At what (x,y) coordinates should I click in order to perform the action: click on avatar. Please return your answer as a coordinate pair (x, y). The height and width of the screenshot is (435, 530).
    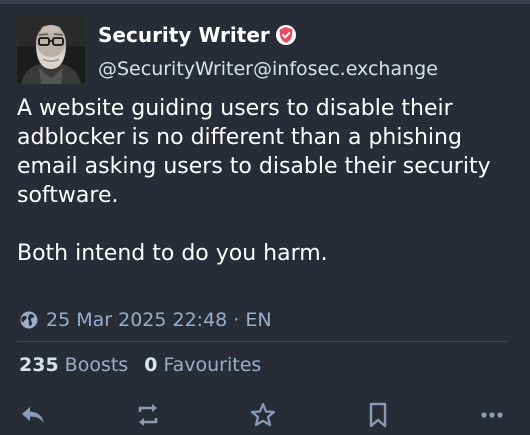
    Looking at the image, I should click on (51, 50).